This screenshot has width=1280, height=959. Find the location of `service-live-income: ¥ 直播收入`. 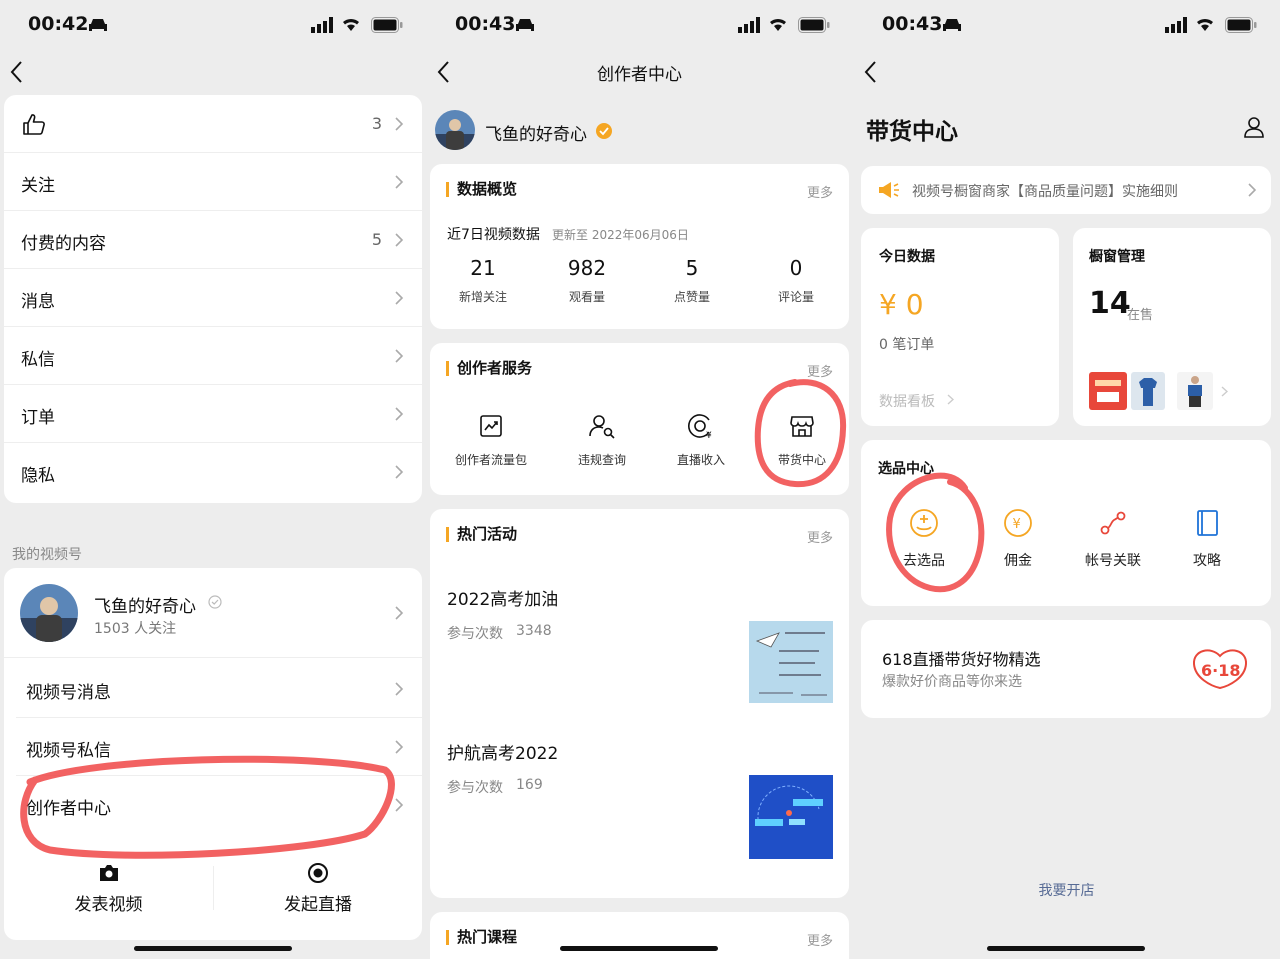

service-live-income: ¥ 直播收入 is located at coordinates (701, 439).